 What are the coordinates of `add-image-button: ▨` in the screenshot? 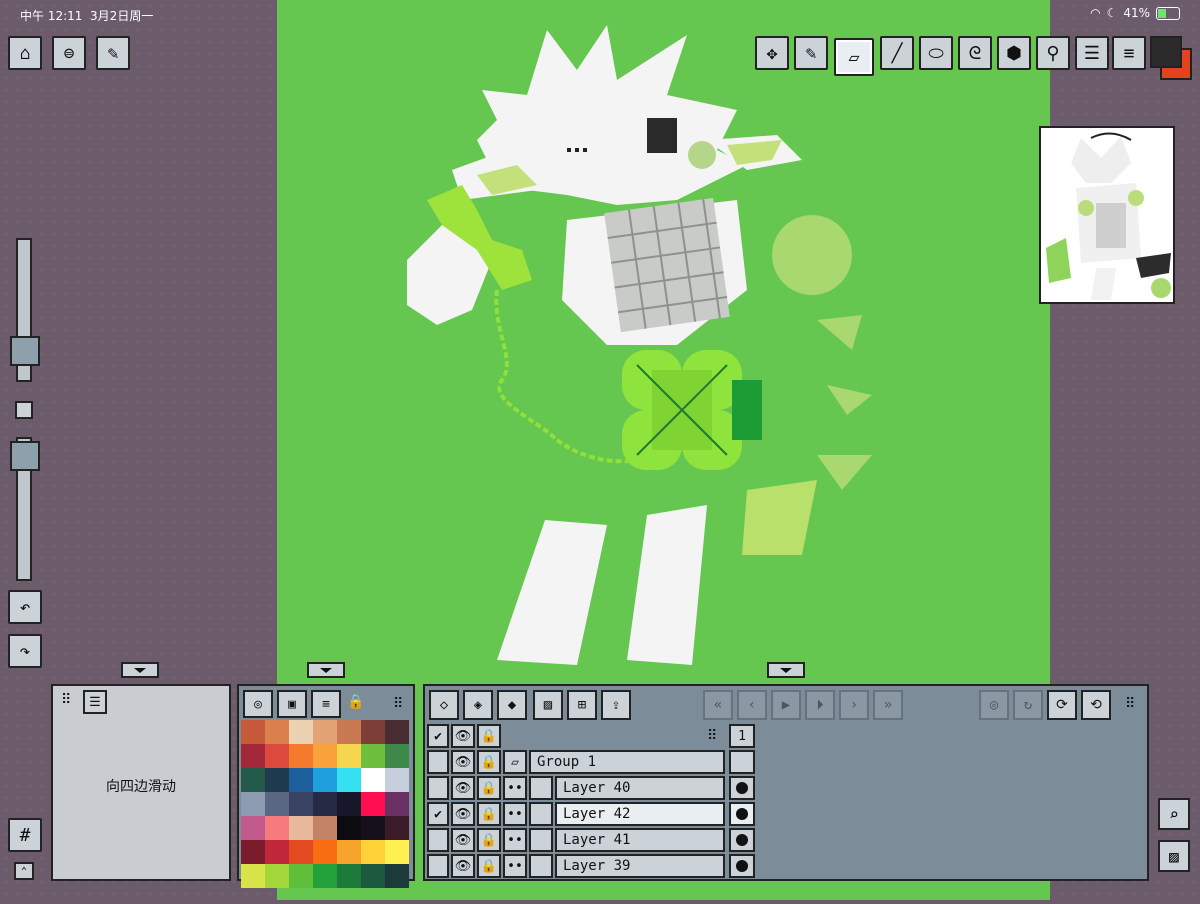 It's located at (548, 705).